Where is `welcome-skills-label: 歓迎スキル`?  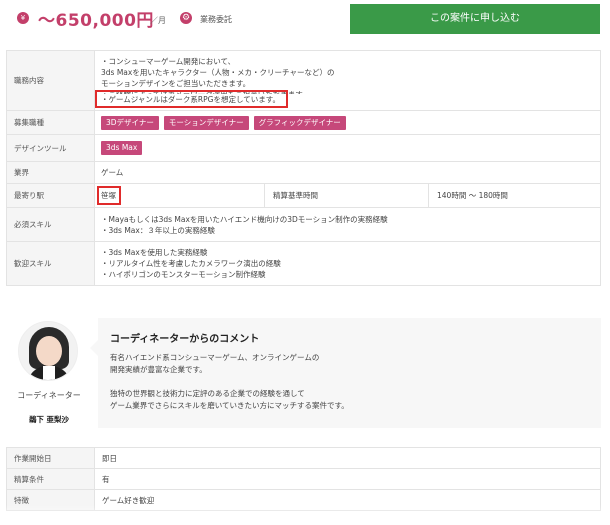
welcome-skills-label: 歓迎スキル is located at coordinates (50, 263).